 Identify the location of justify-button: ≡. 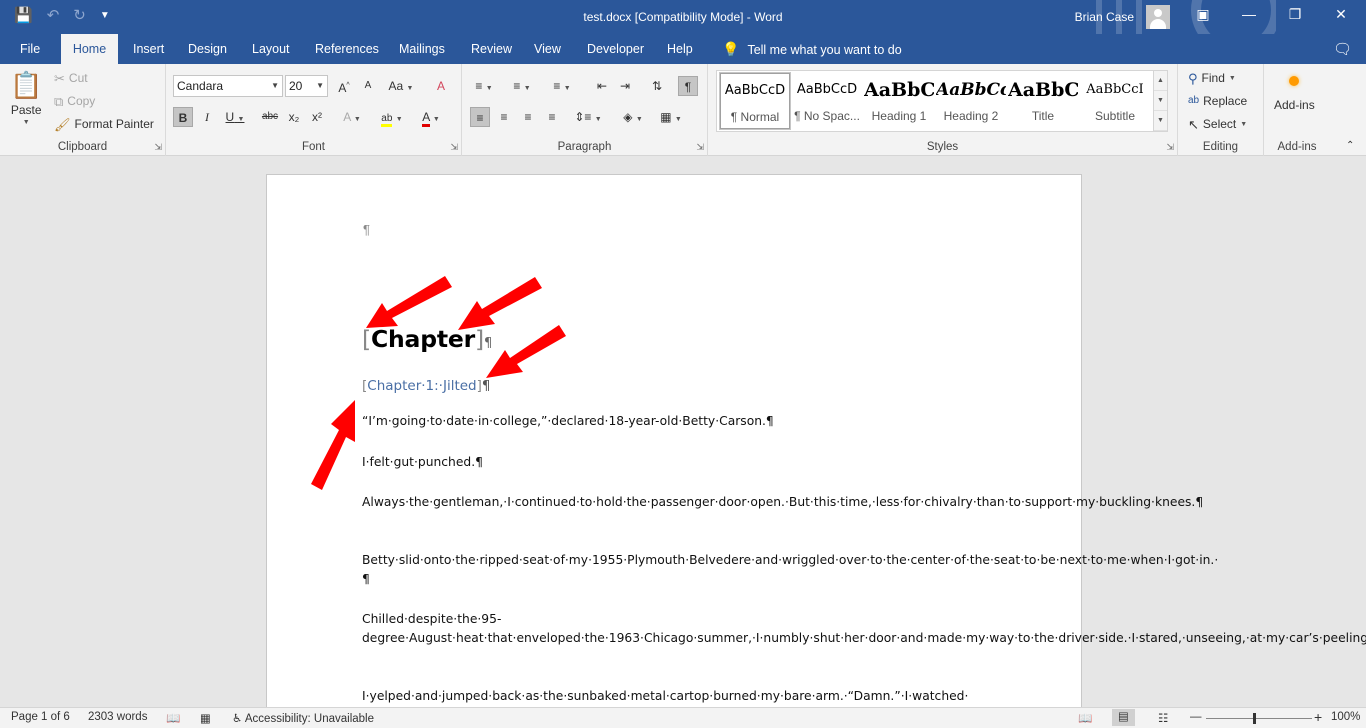
(552, 117).